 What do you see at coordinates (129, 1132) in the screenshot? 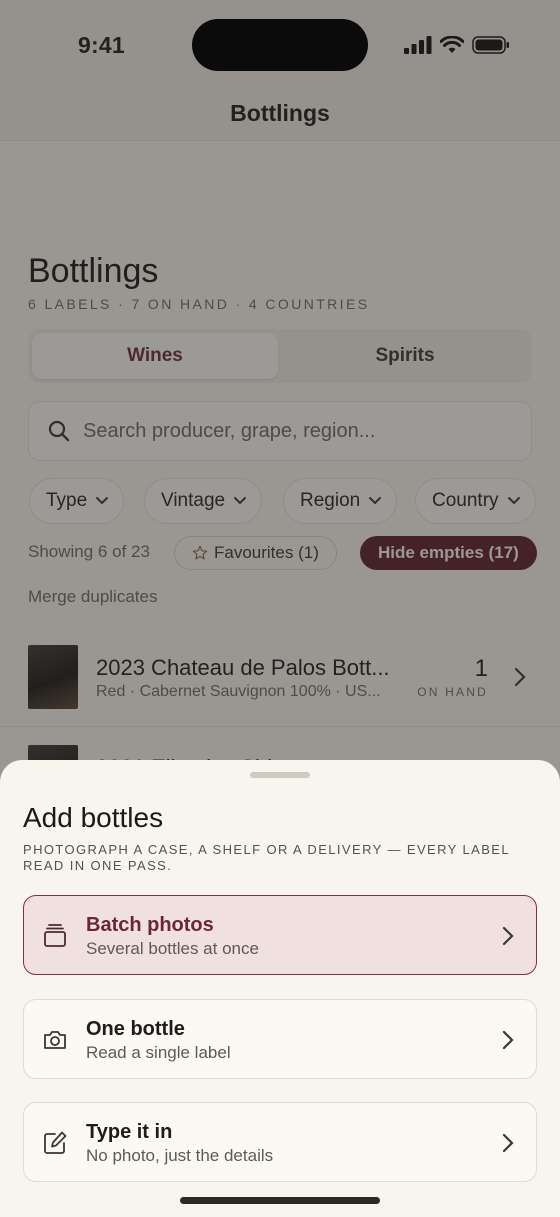
I see `option-title: Type it in` at bounding box center [129, 1132].